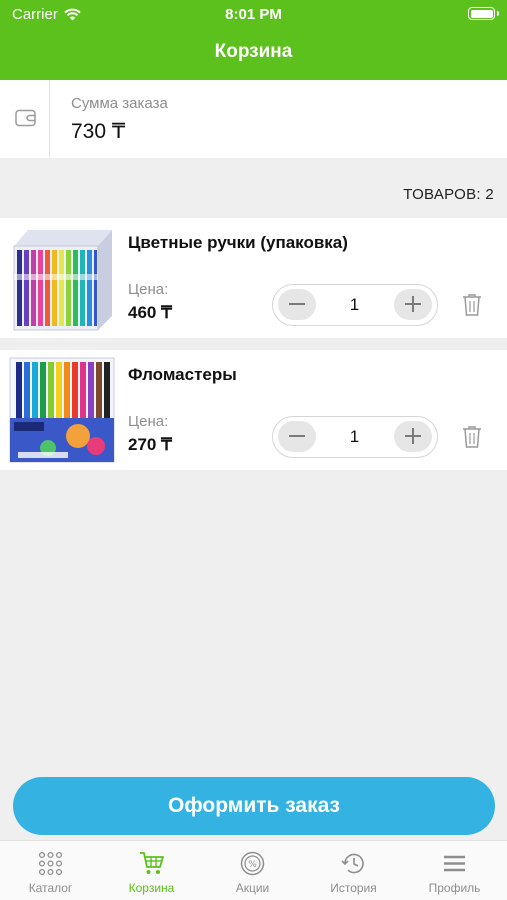 This screenshot has width=507, height=900. I want to click on grid-icon, so click(50, 863).